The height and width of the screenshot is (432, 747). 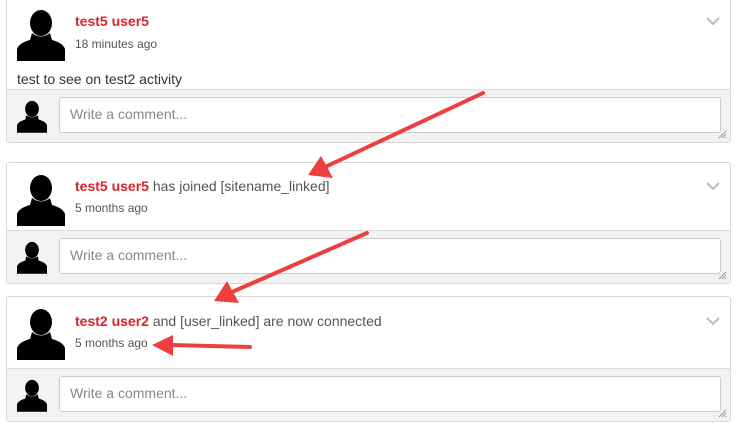 I want to click on activity-action-text: has joined [sitename_linked], so click(x=241, y=186).